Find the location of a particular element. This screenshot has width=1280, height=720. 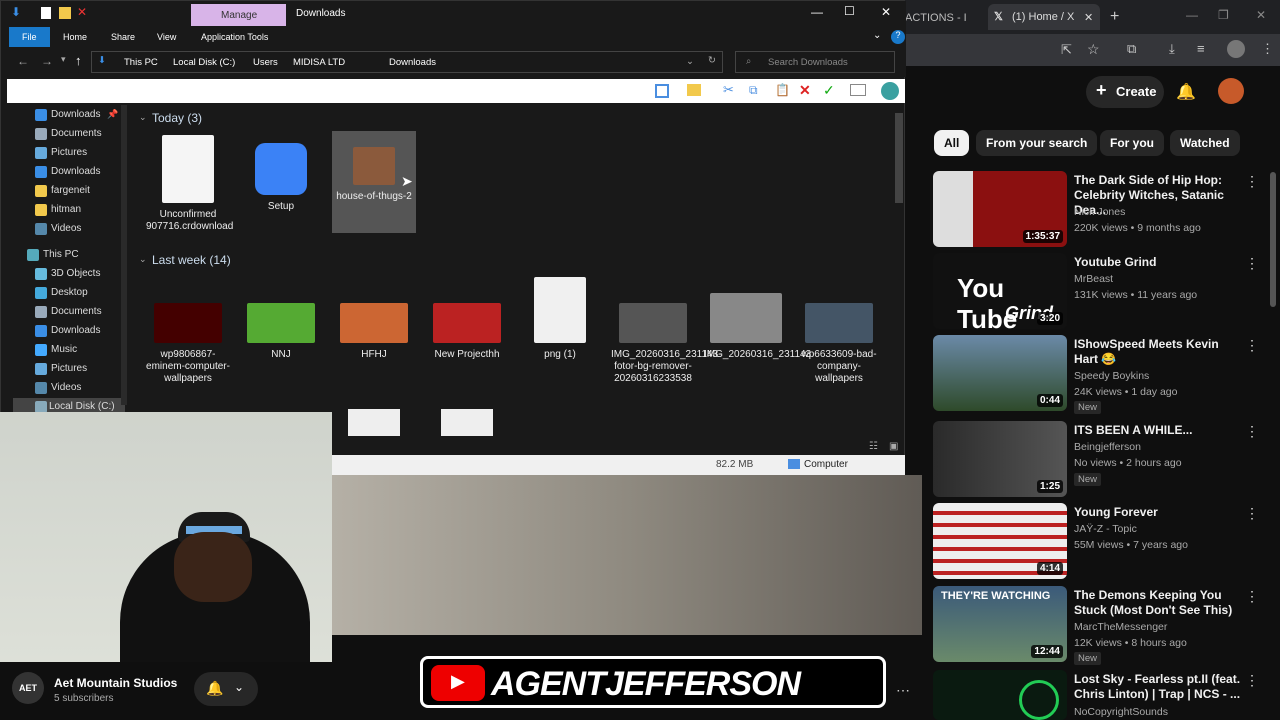

video-thumbnail is located at coordinates (1000, 695).